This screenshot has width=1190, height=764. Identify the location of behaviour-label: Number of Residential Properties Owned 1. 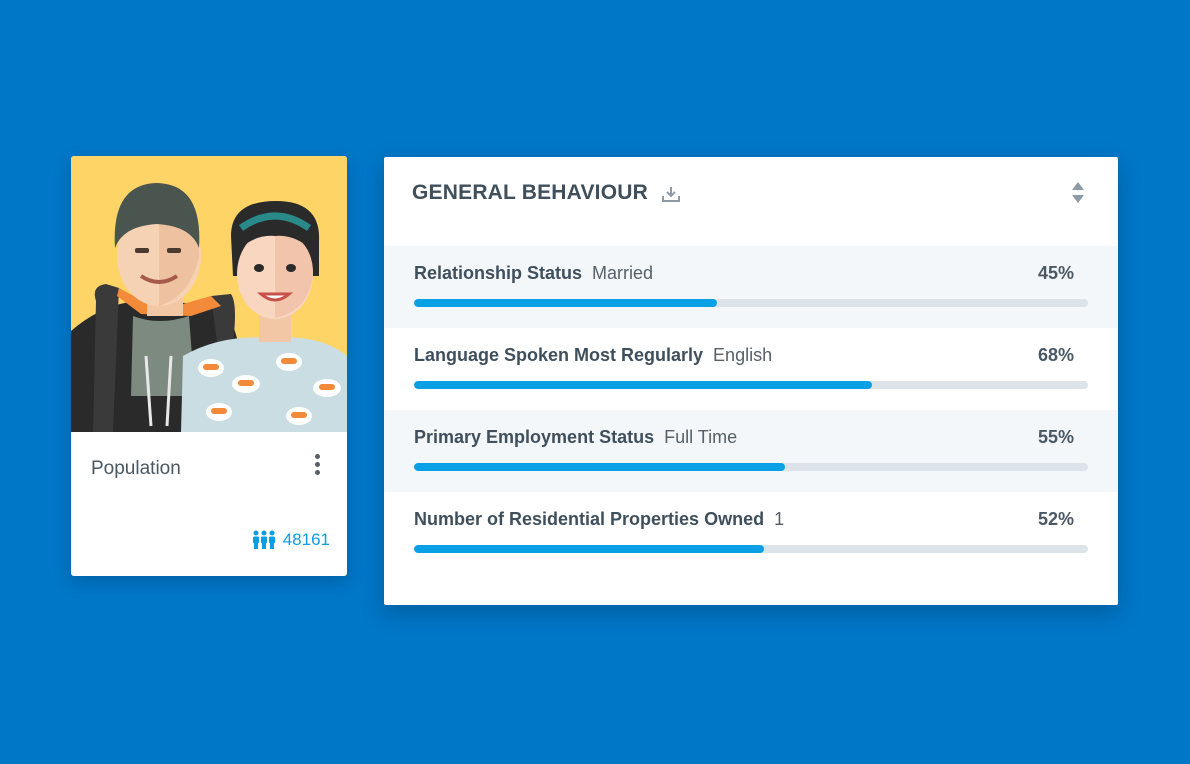
(599, 519).